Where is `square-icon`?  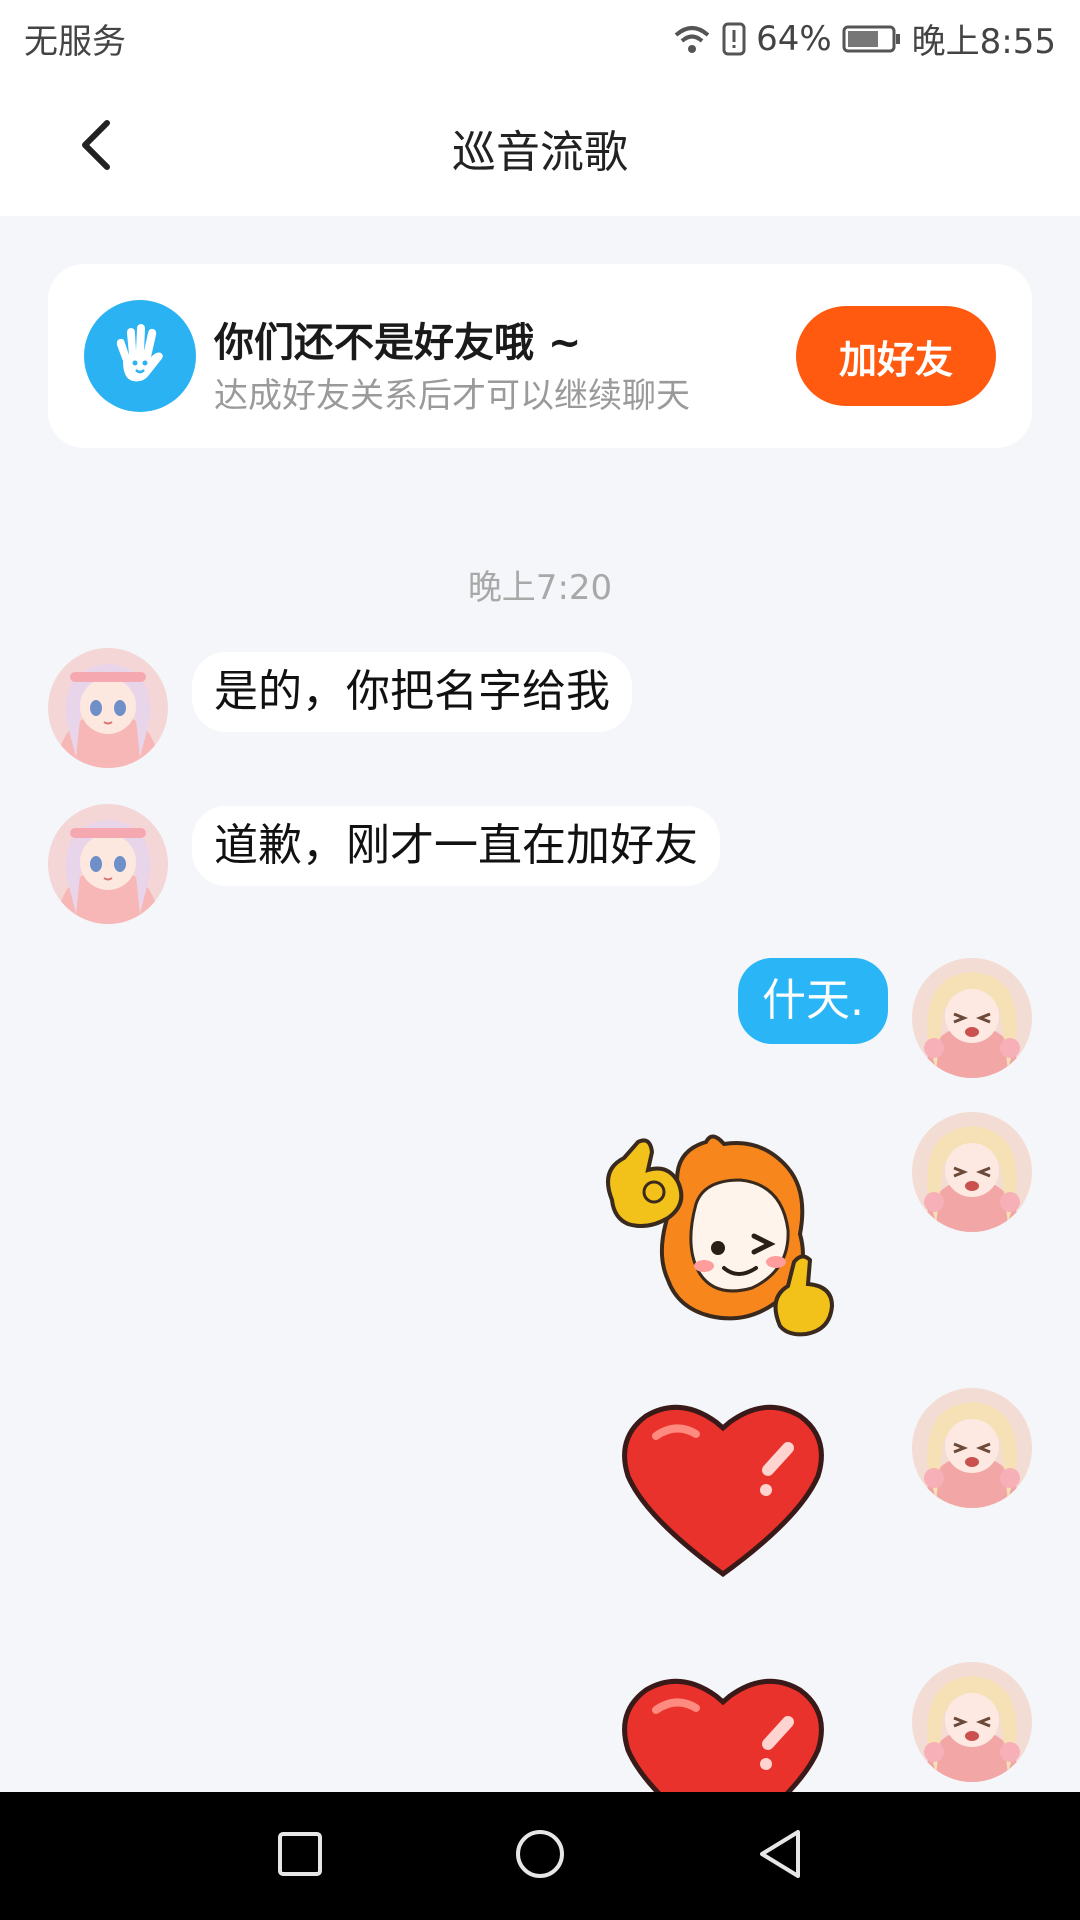 square-icon is located at coordinates (300, 1856).